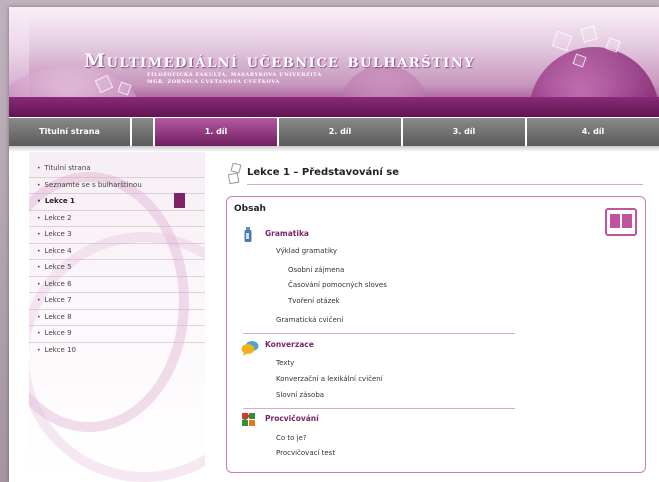  Describe the element at coordinates (143, 132) in the screenshot. I see `tab-spacer` at that location.